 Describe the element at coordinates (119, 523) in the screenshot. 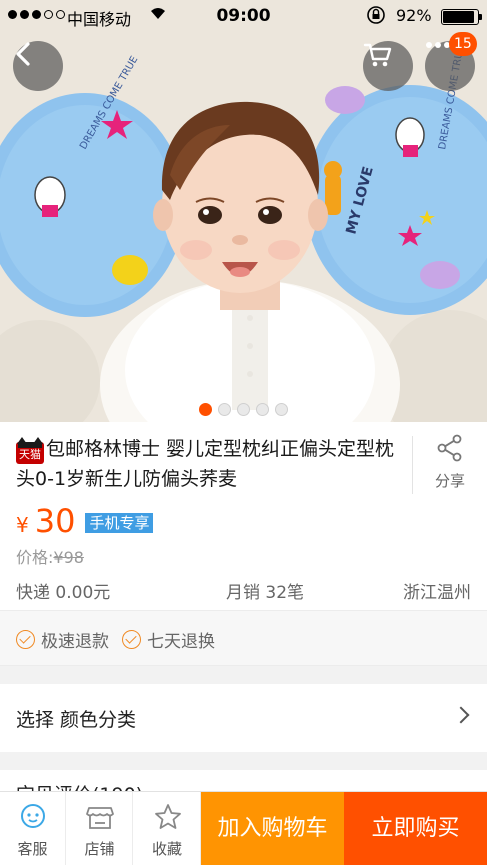

I see `mobile-exclusive-tag: 手机专享` at that location.